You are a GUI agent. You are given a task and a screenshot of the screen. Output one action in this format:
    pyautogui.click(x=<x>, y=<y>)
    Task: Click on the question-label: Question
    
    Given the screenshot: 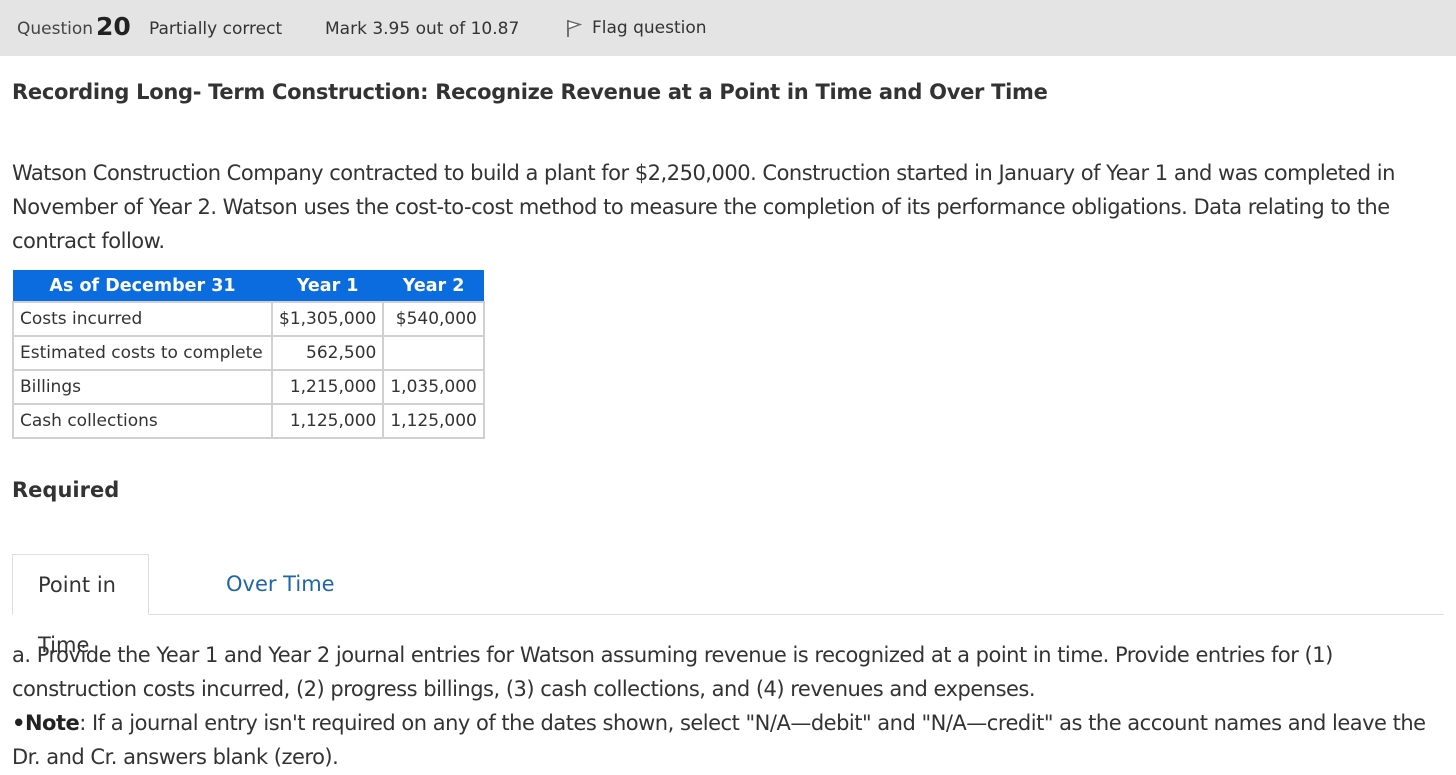 What is the action you would take?
    pyautogui.click(x=55, y=29)
    